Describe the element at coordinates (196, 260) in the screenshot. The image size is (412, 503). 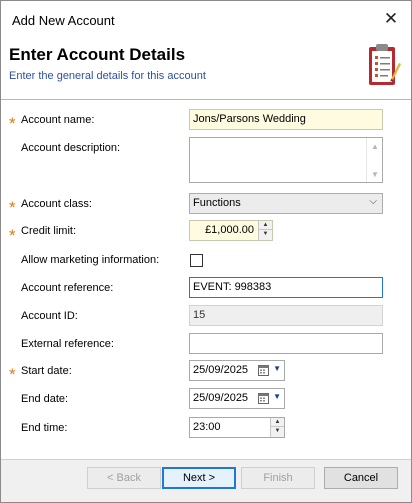
I see `allow-marketing-checkbox` at that location.